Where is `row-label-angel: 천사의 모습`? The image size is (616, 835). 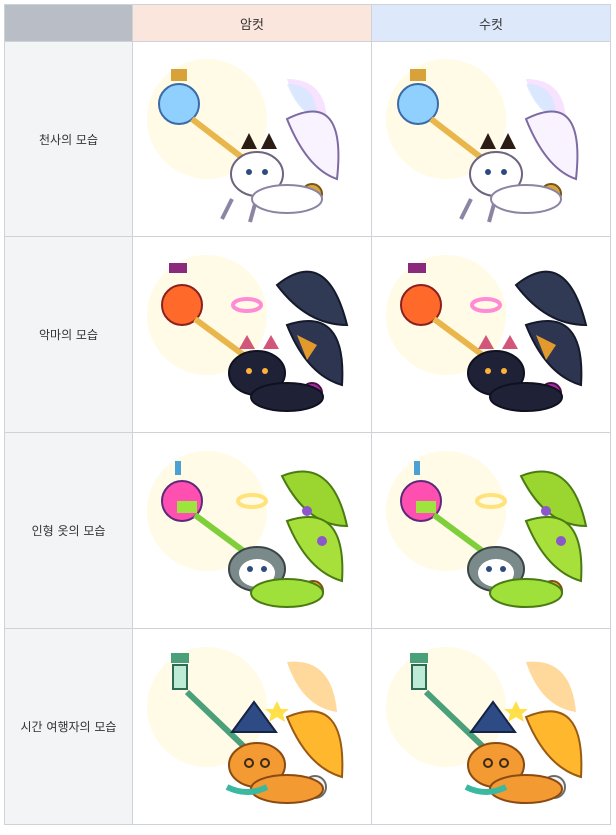
row-label-angel: 천사의 모습 is located at coordinates (68, 139).